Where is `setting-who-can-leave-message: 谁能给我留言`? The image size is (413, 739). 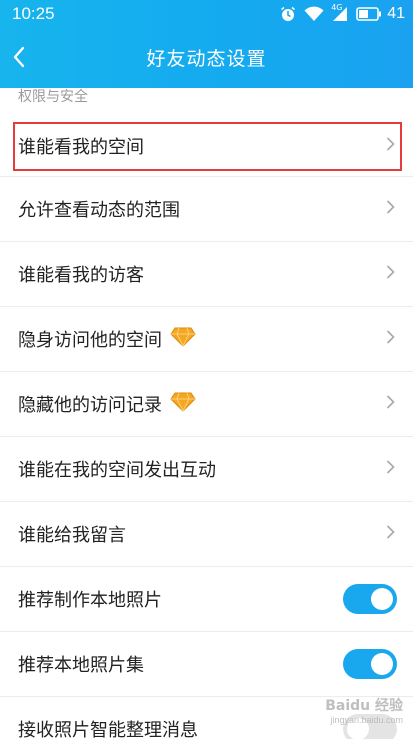 setting-who-can-leave-message: 谁能给我留言 is located at coordinates (206, 534).